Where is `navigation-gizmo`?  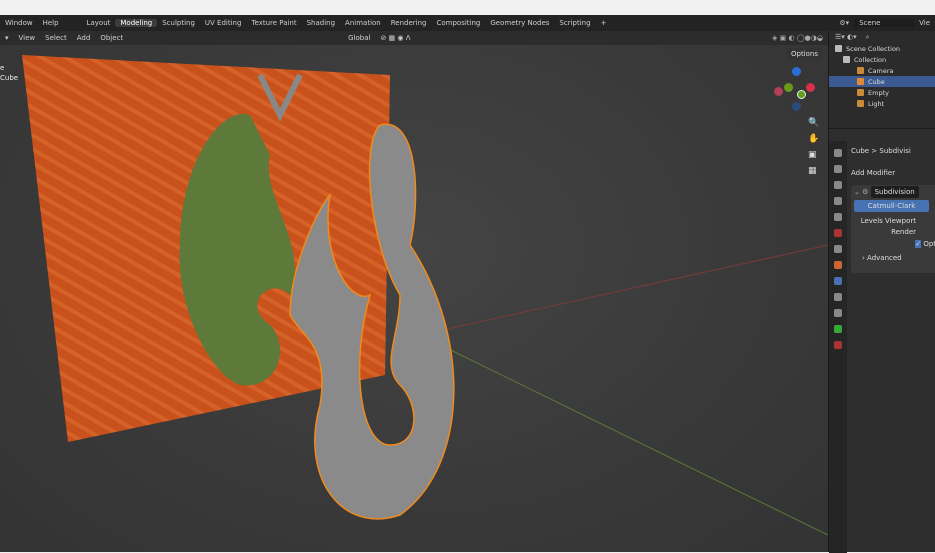
navigation-gizmo is located at coordinates (796, 90).